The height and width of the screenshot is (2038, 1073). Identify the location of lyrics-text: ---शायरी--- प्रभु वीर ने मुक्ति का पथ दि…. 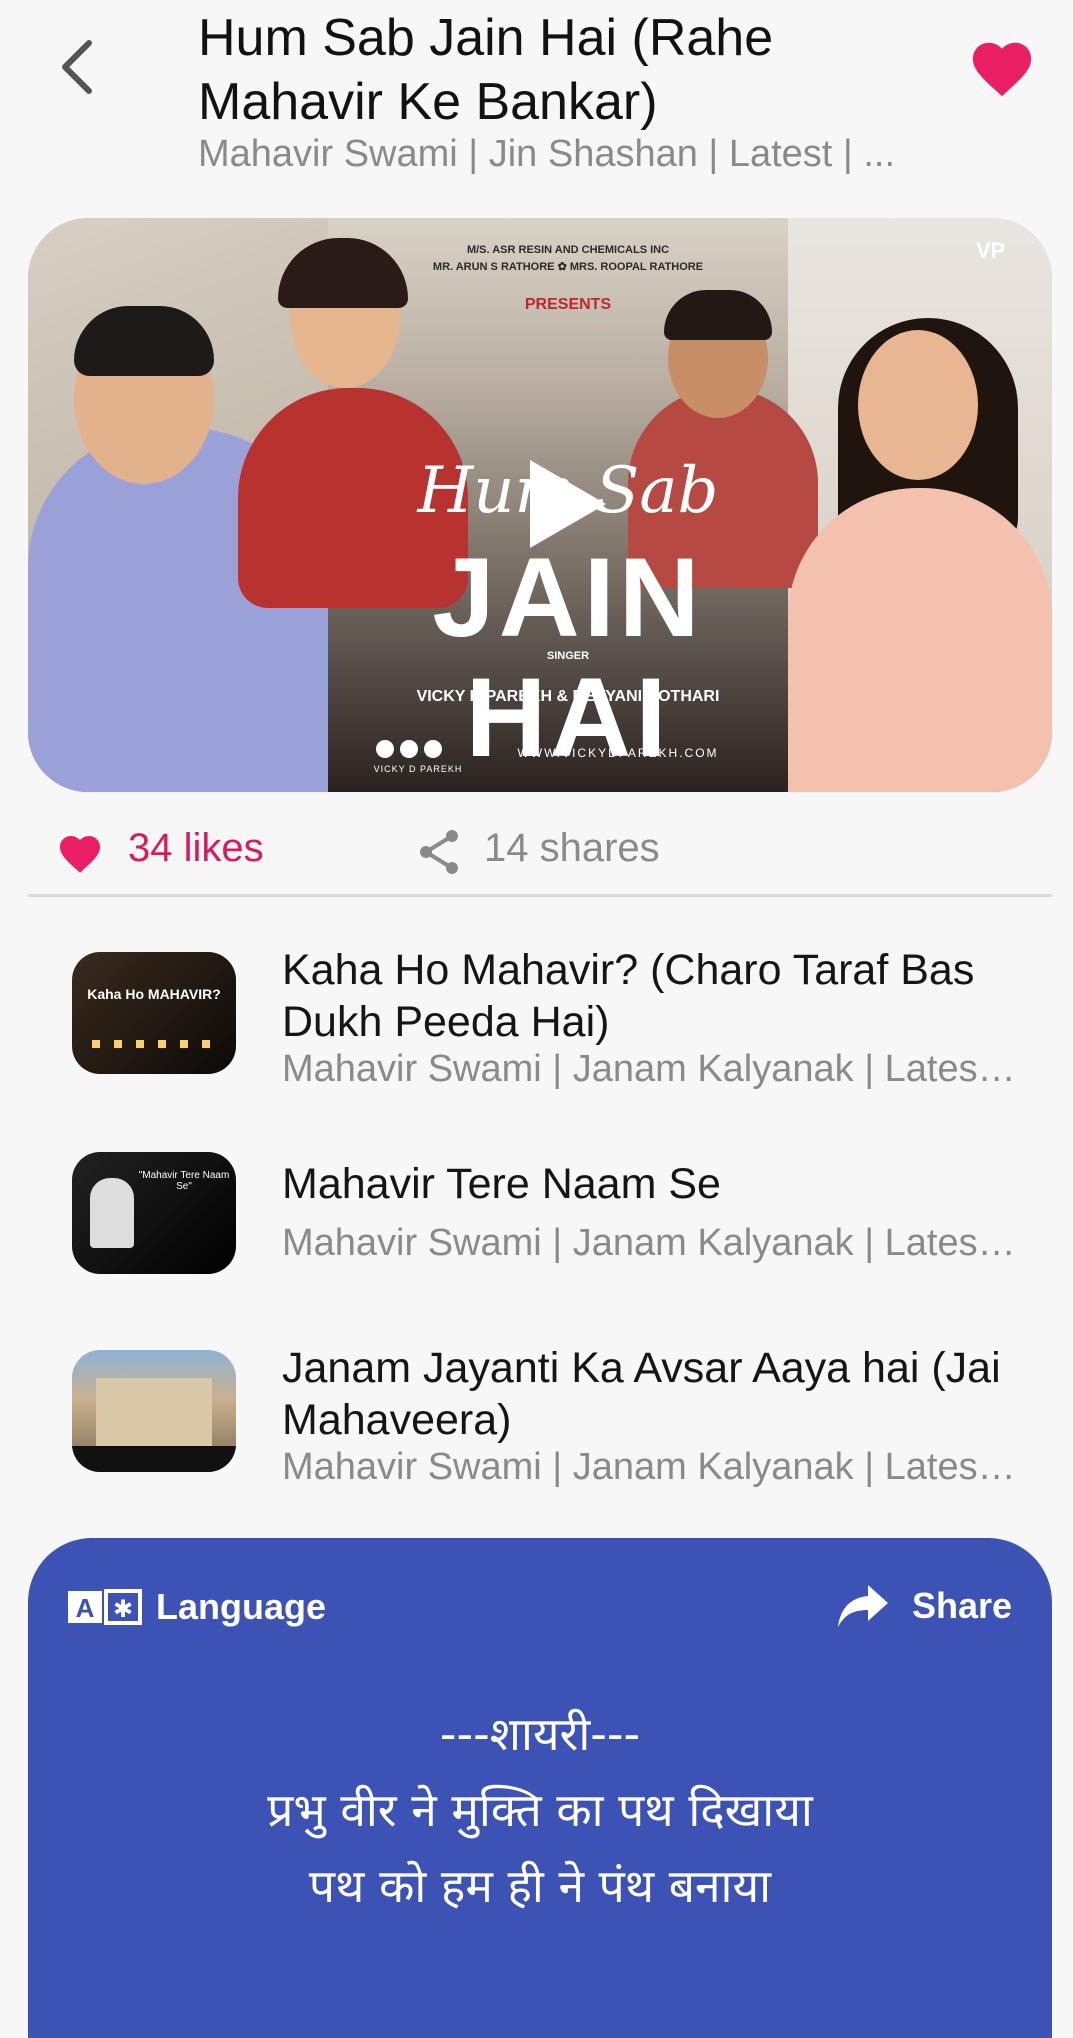
(540, 1810).